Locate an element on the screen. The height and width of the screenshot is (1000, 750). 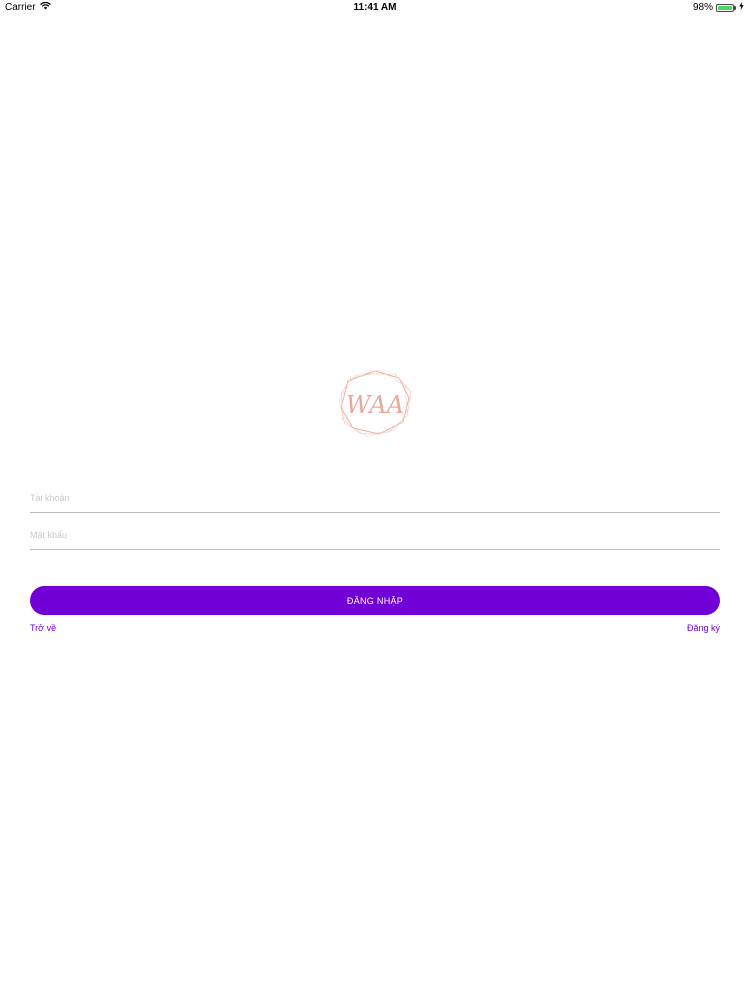
waa-logo: WAA is located at coordinates (375, 403).